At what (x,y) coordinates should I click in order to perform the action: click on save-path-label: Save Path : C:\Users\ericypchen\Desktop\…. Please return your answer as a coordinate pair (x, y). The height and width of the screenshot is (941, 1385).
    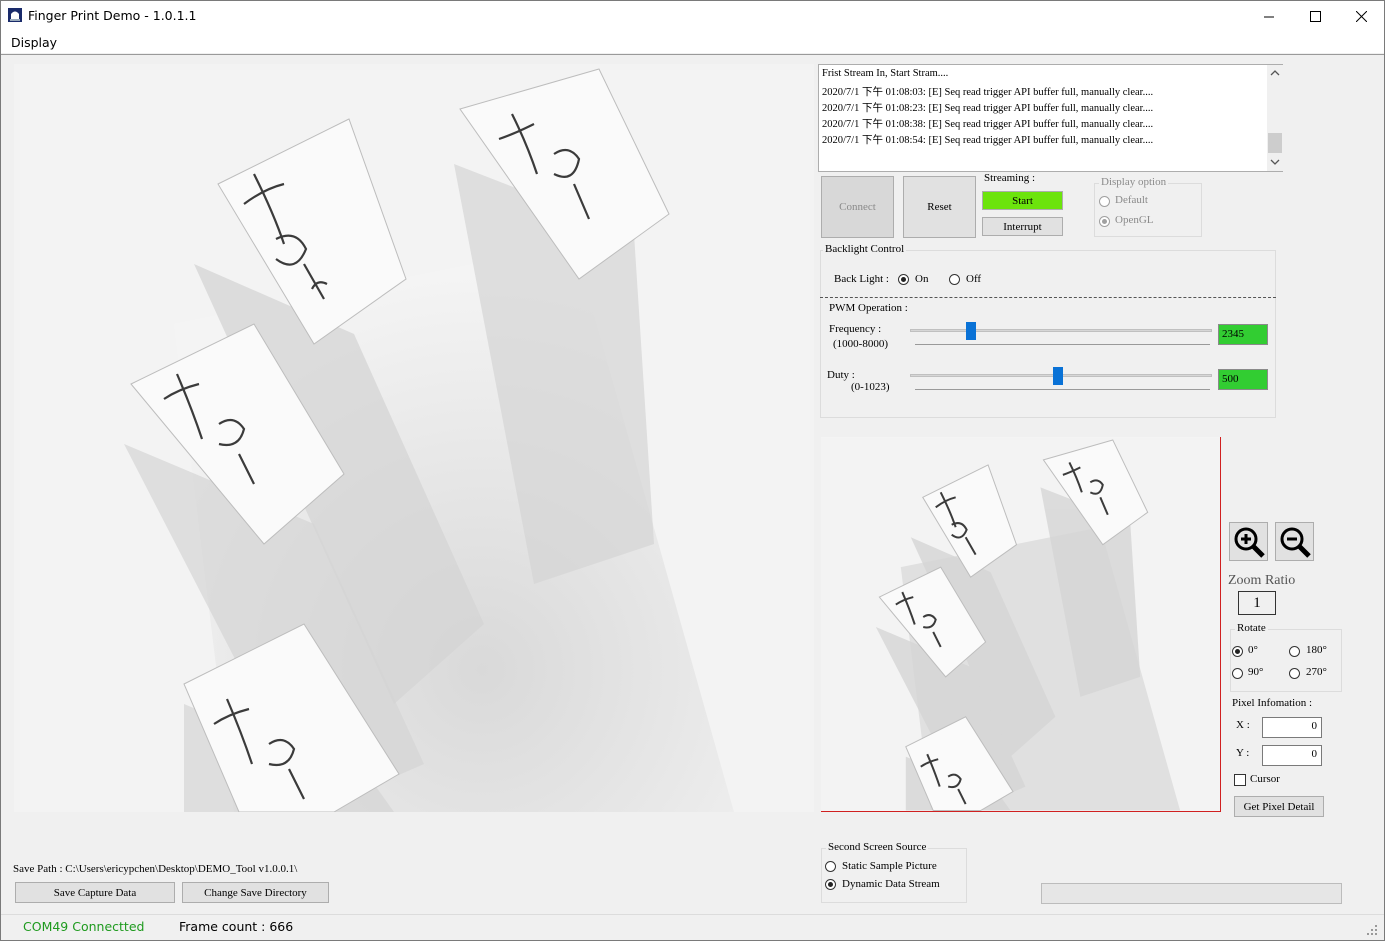
    Looking at the image, I should click on (155, 869).